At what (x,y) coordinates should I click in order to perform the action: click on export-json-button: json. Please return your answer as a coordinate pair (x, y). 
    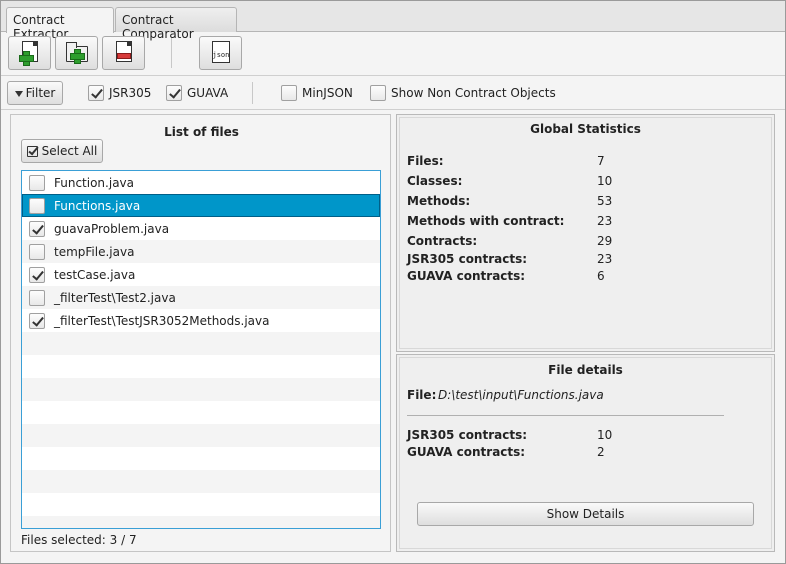
    Looking at the image, I should click on (220, 53).